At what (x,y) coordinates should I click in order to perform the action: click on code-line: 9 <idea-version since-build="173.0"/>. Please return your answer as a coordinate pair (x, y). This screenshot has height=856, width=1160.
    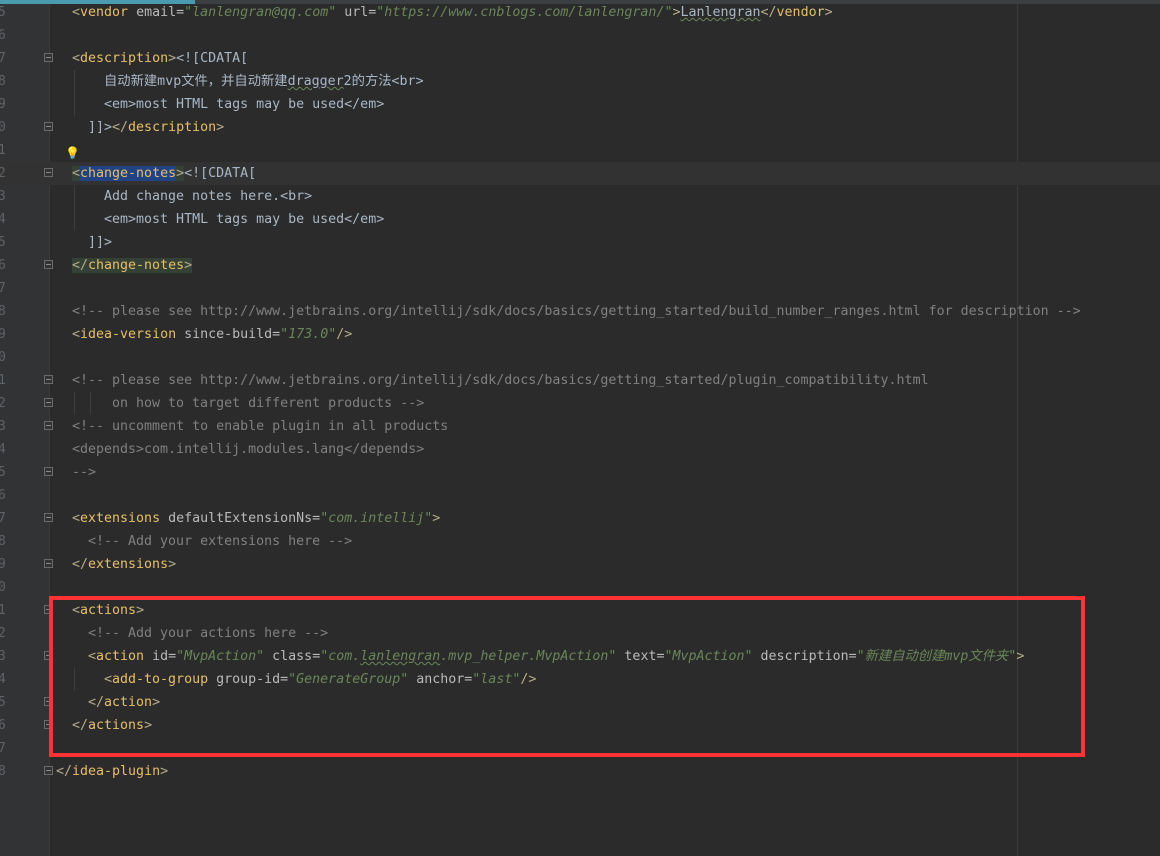
    Looking at the image, I should click on (580, 334).